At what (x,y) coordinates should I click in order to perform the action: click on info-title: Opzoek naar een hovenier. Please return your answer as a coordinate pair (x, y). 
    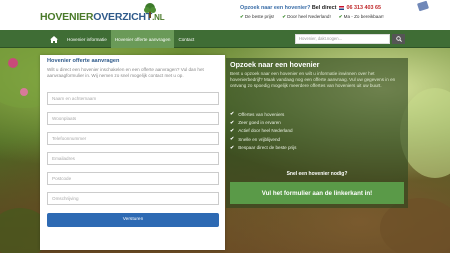
    Looking at the image, I should click on (275, 64).